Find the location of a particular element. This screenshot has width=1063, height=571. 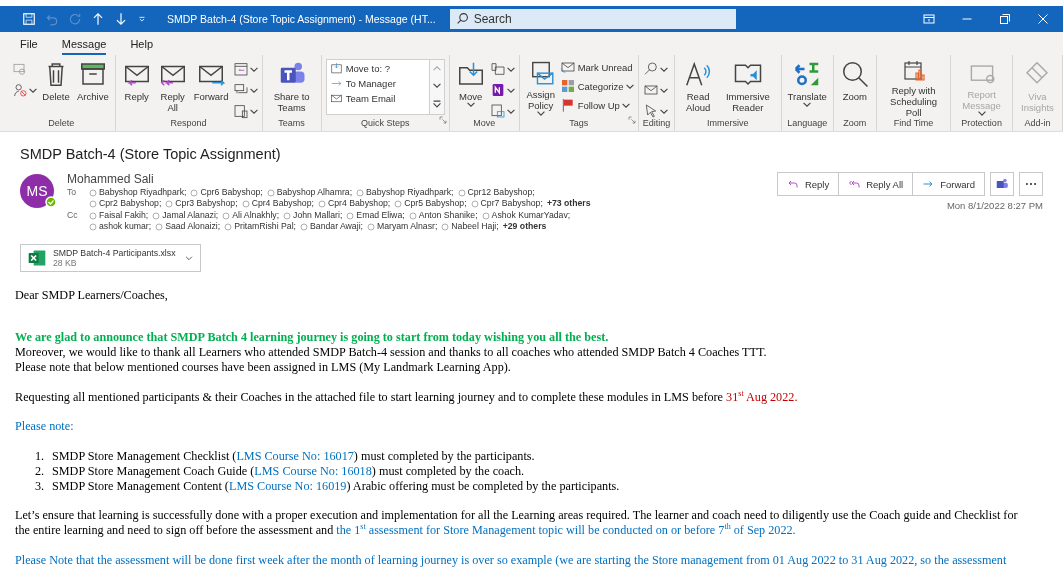

previous-item-button is located at coordinates (98, 19).